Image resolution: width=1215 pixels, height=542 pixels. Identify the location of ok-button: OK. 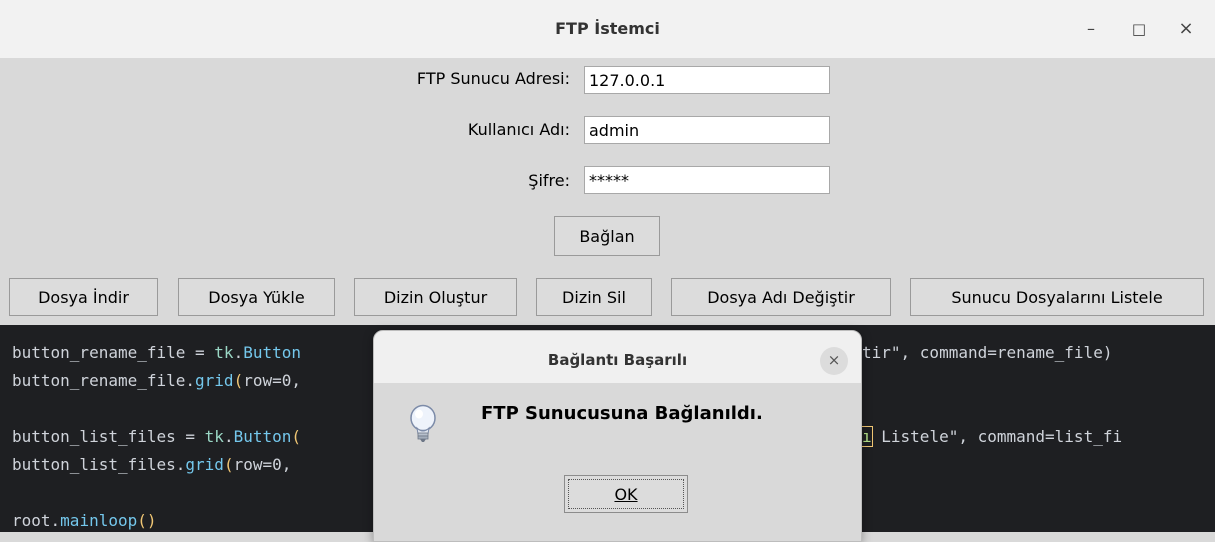
(626, 494).